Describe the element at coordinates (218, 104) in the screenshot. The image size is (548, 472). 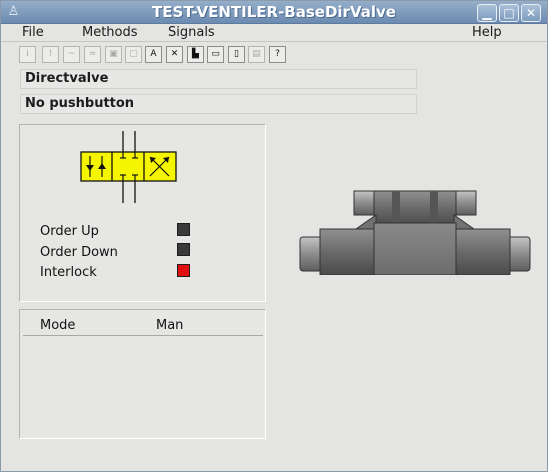
I see `specification-field: No pushbutton` at that location.